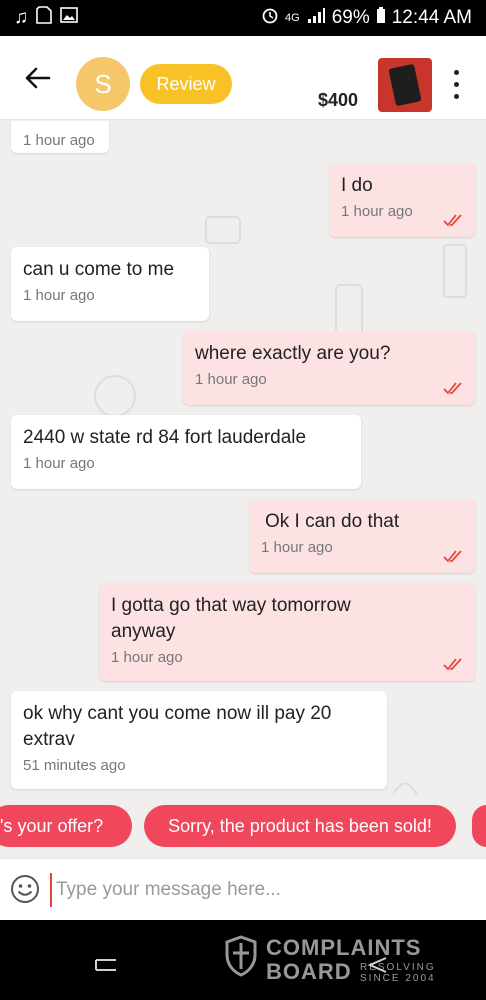 The image size is (486, 1000). I want to click on shield-icon, so click(241, 956).